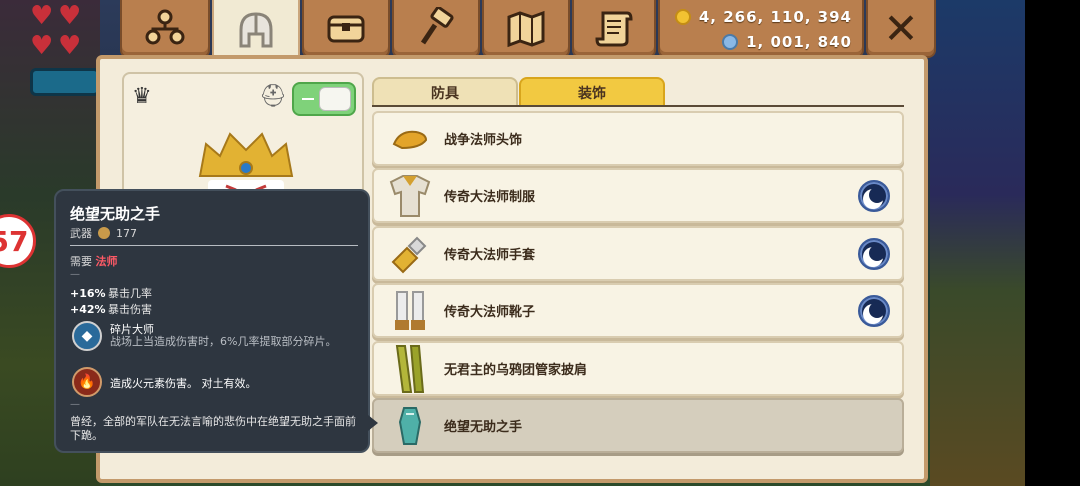 Image resolution: width=1080 pixels, height=486 pixels. I want to click on close-button: ✕, so click(901, 29).